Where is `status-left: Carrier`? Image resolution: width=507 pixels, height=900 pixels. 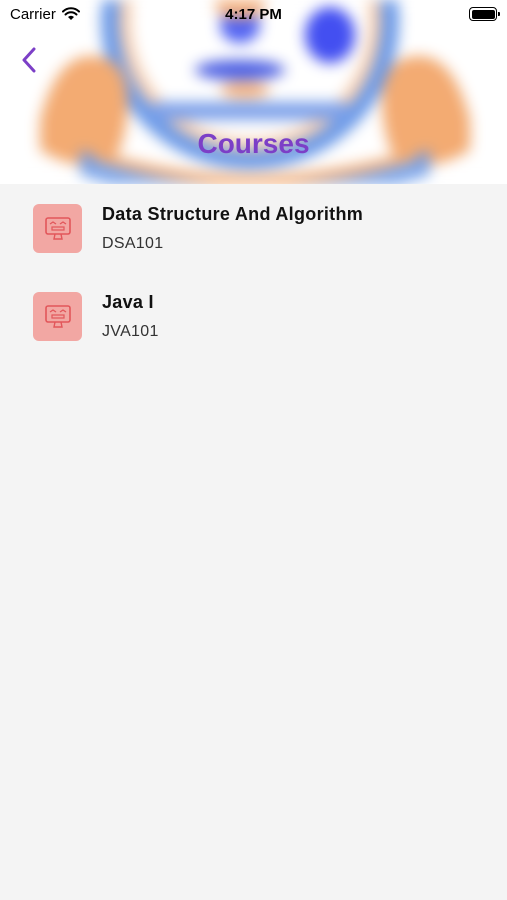 status-left: Carrier is located at coordinates (45, 14).